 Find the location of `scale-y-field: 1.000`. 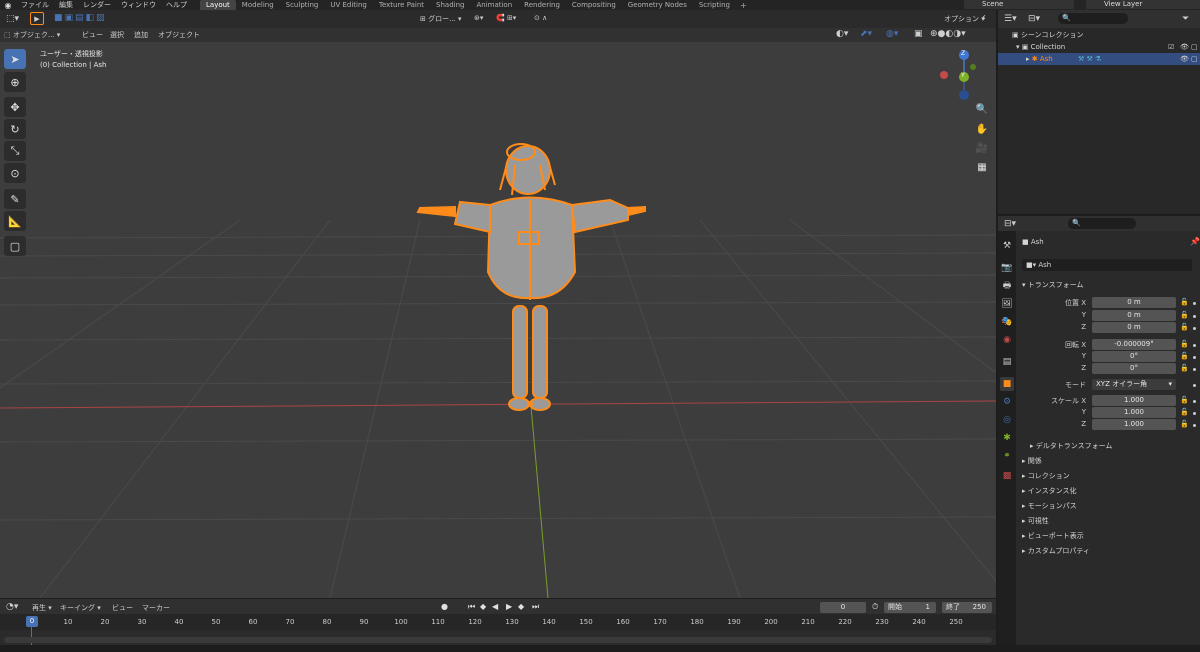

scale-y-field: 1.000 is located at coordinates (1134, 412).